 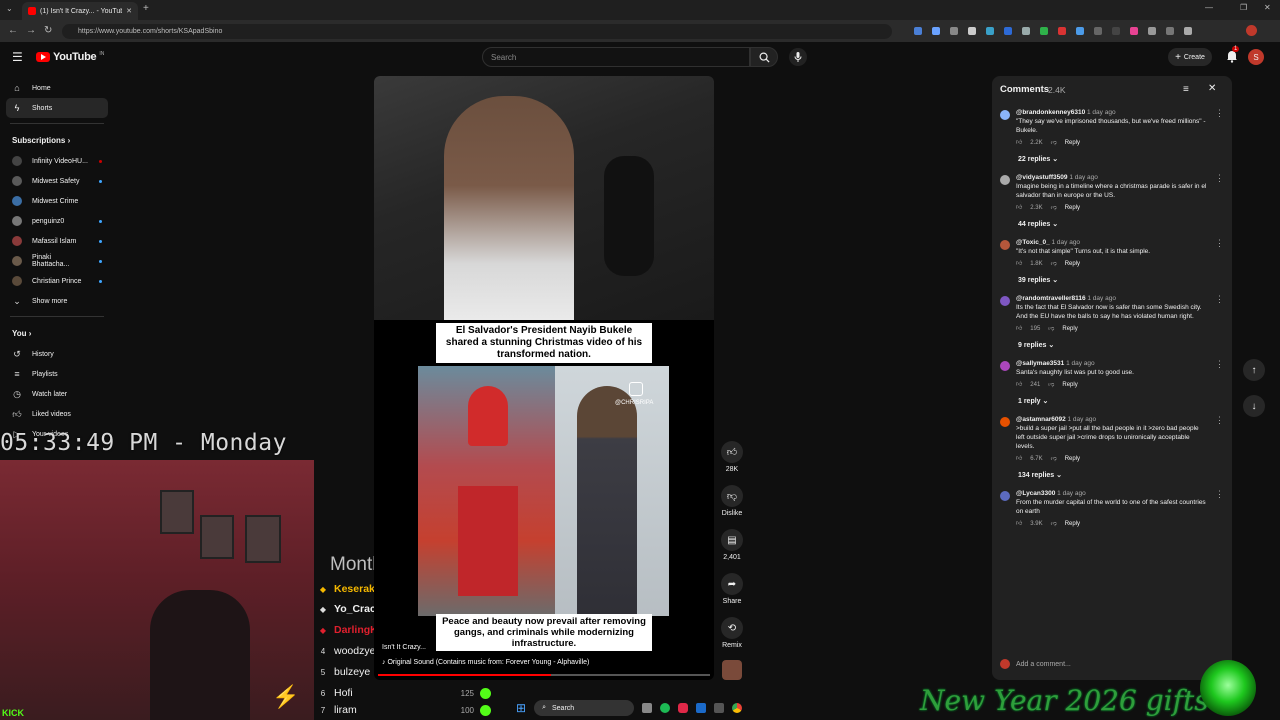 What do you see at coordinates (1186, 89) in the screenshot?
I see `sort-icon: ≡` at bounding box center [1186, 89].